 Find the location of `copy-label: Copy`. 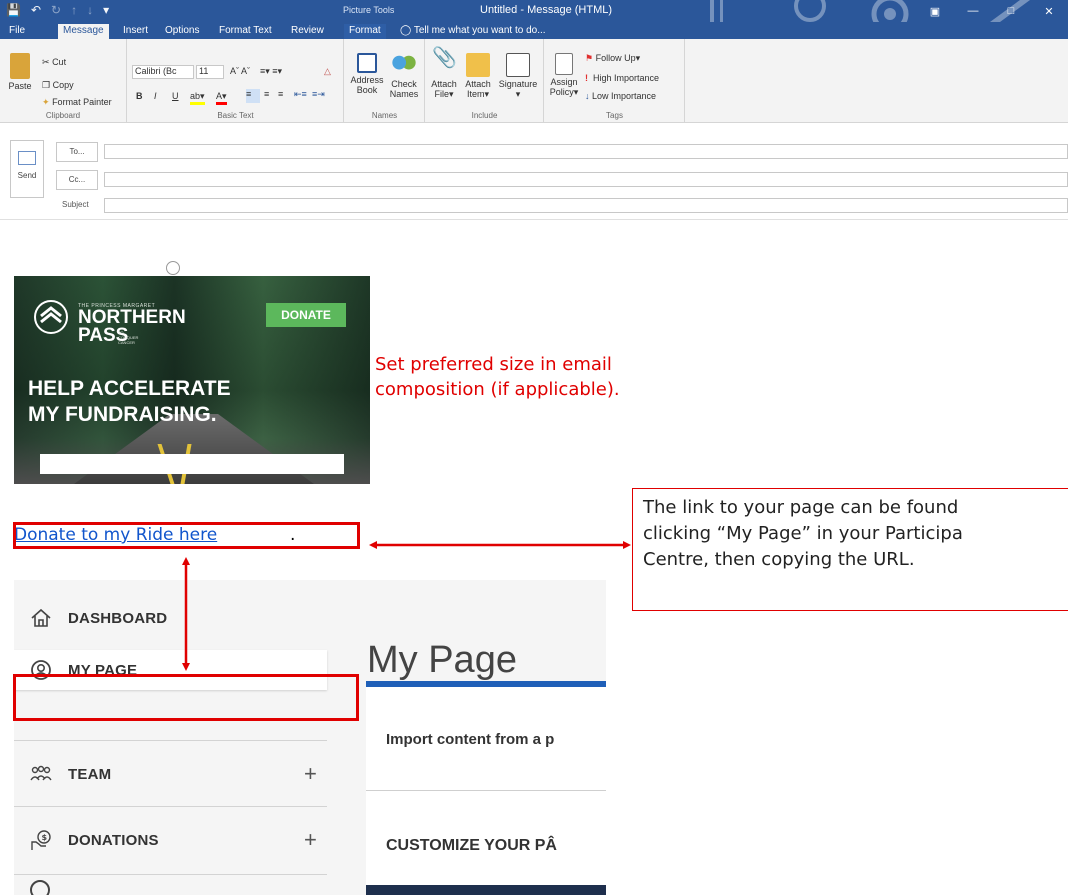

copy-label: Copy is located at coordinates (63, 85).